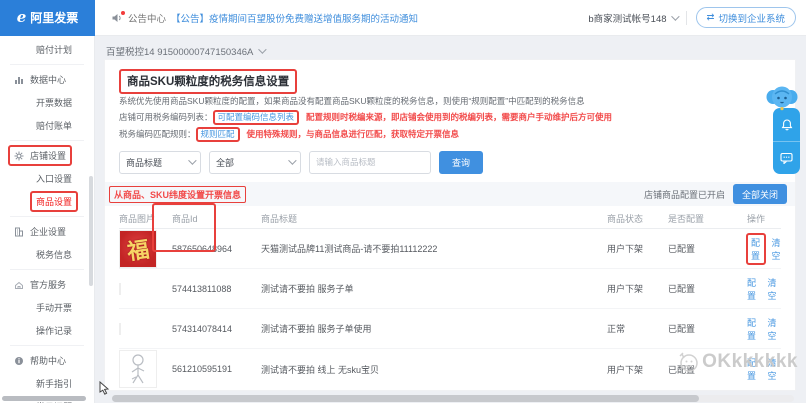 The height and width of the screenshot is (403, 806). I want to click on product-title: 测试请不要拍 服务子单, so click(307, 289).